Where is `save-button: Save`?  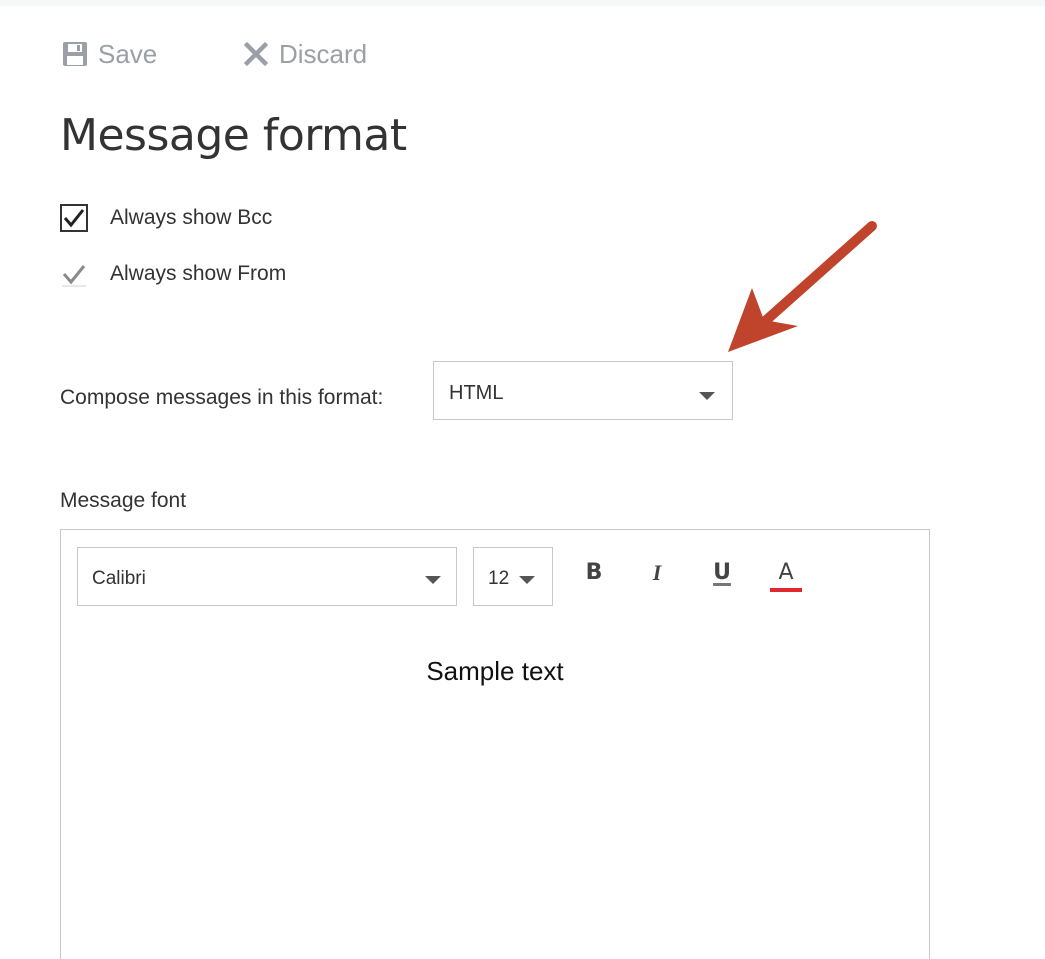 save-button: Save is located at coordinates (109, 54).